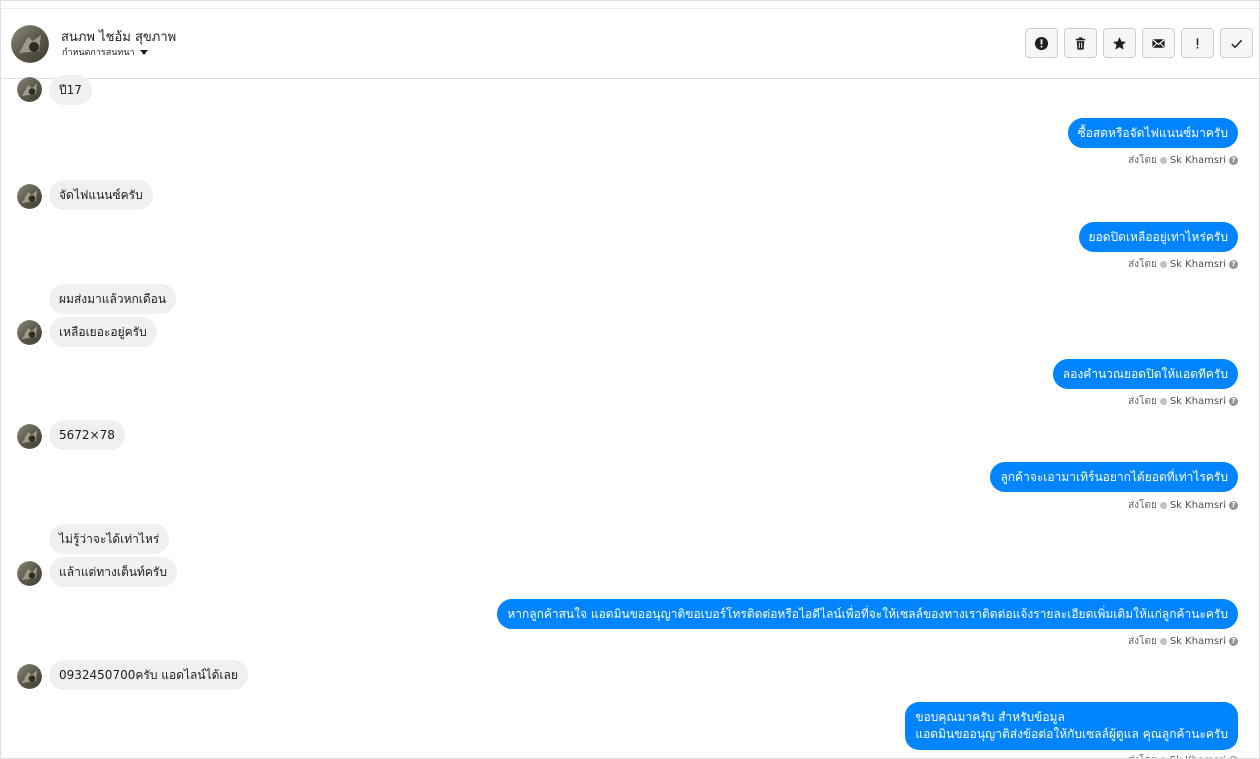 Image resolution: width=1260 pixels, height=759 pixels. What do you see at coordinates (109, 539) in the screenshot?
I see `incoming-message: ไม่รู้ว่าจะได้เท่าไหร่` at bounding box center [109, 539].